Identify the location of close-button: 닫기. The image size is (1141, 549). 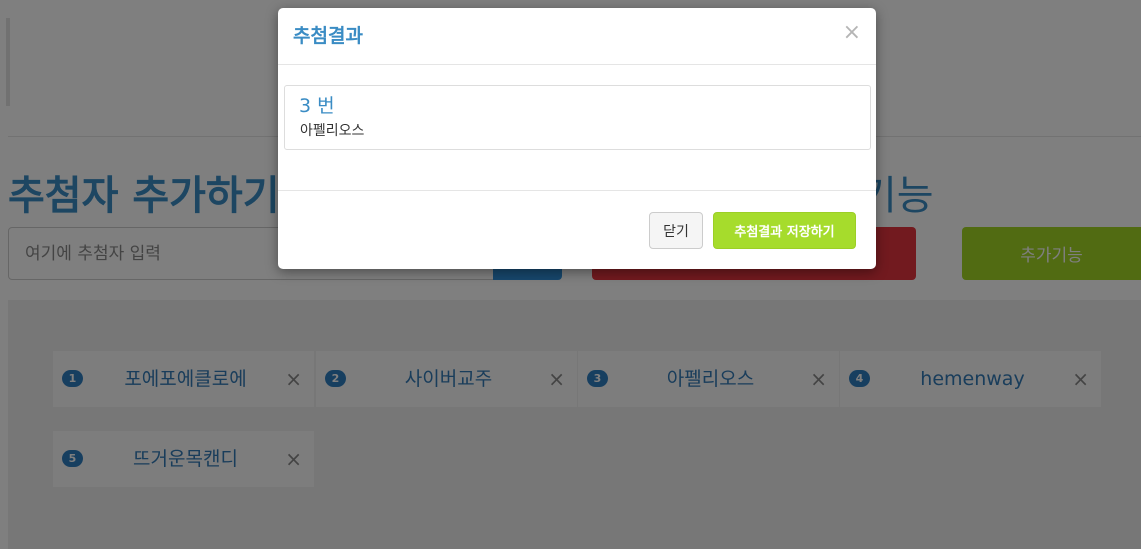
(676, 230).